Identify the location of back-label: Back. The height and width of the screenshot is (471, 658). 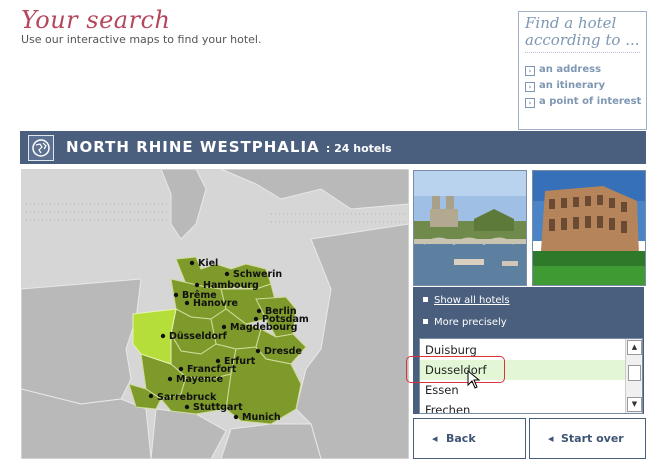
(461, 438).